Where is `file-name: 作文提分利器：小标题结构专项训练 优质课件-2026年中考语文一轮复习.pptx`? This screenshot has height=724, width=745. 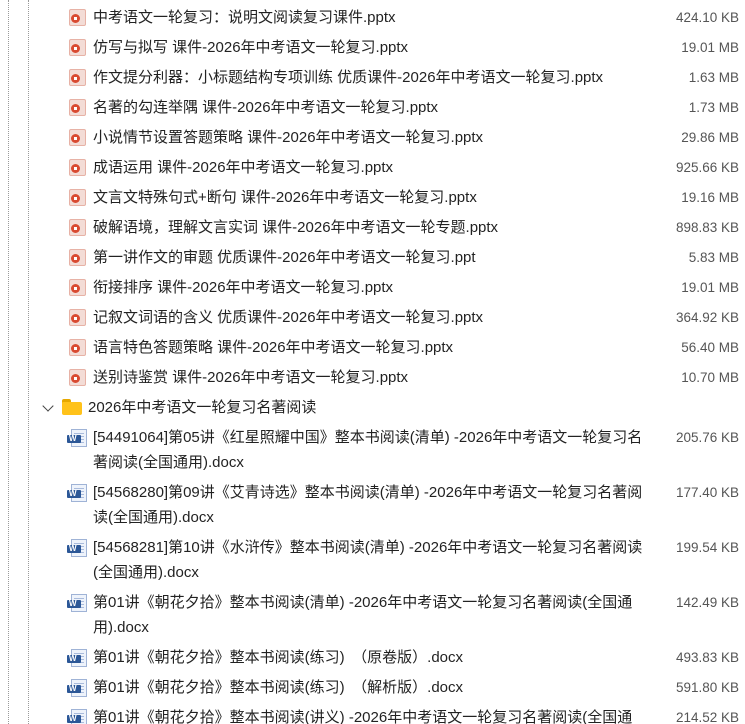
file-name: 作文提分利器：小标题结构专项训练 优质课件-2026年中考语文一轮复习.pptx is located at coordinates (348, 77).